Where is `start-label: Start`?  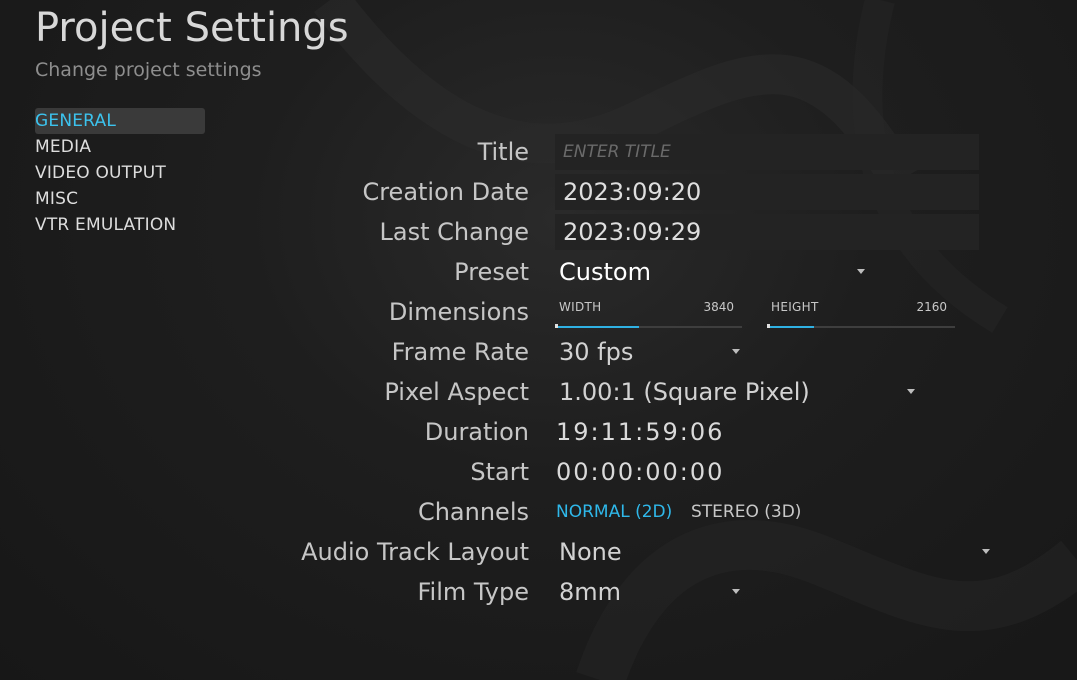
start-label: Start is located at coordinates (499, 472).